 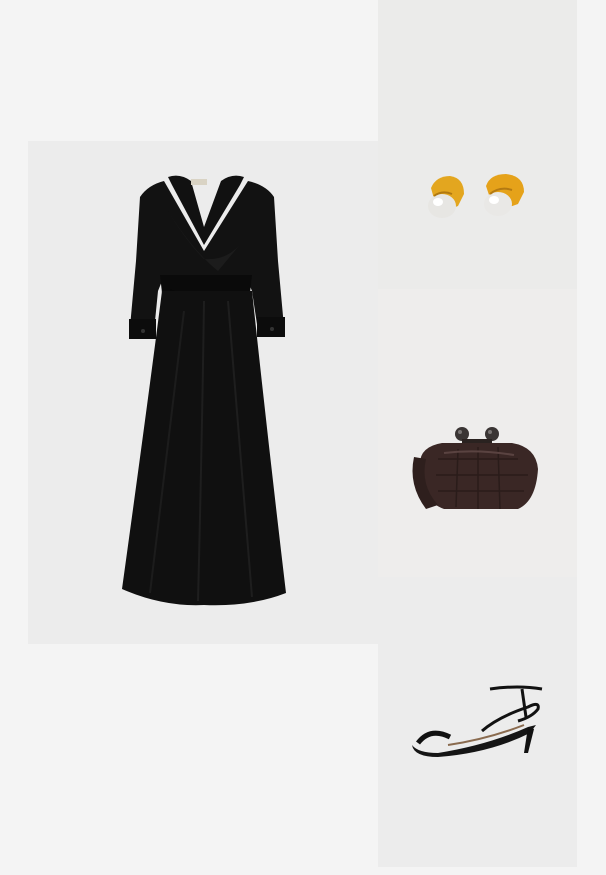 I want to click on black-wrap-midi-dress-image, so click(x=204, y=390).